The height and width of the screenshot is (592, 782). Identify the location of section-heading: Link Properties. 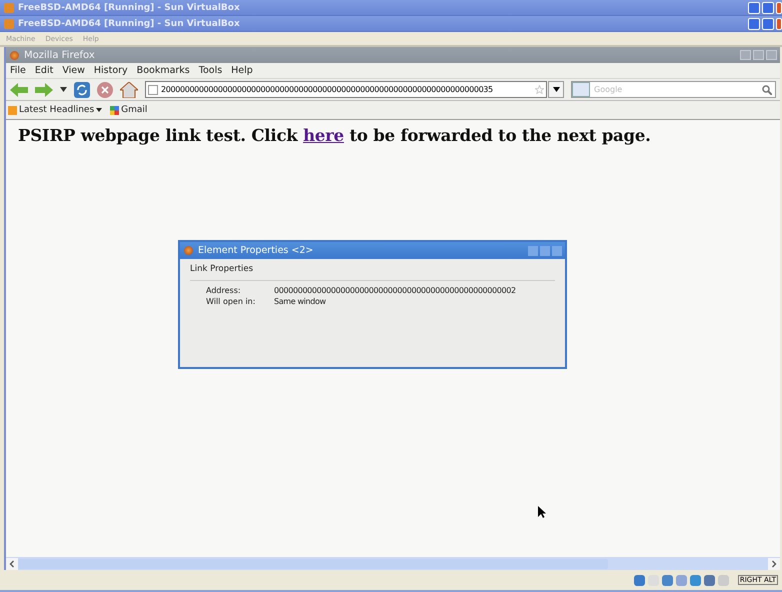
(372, 272).